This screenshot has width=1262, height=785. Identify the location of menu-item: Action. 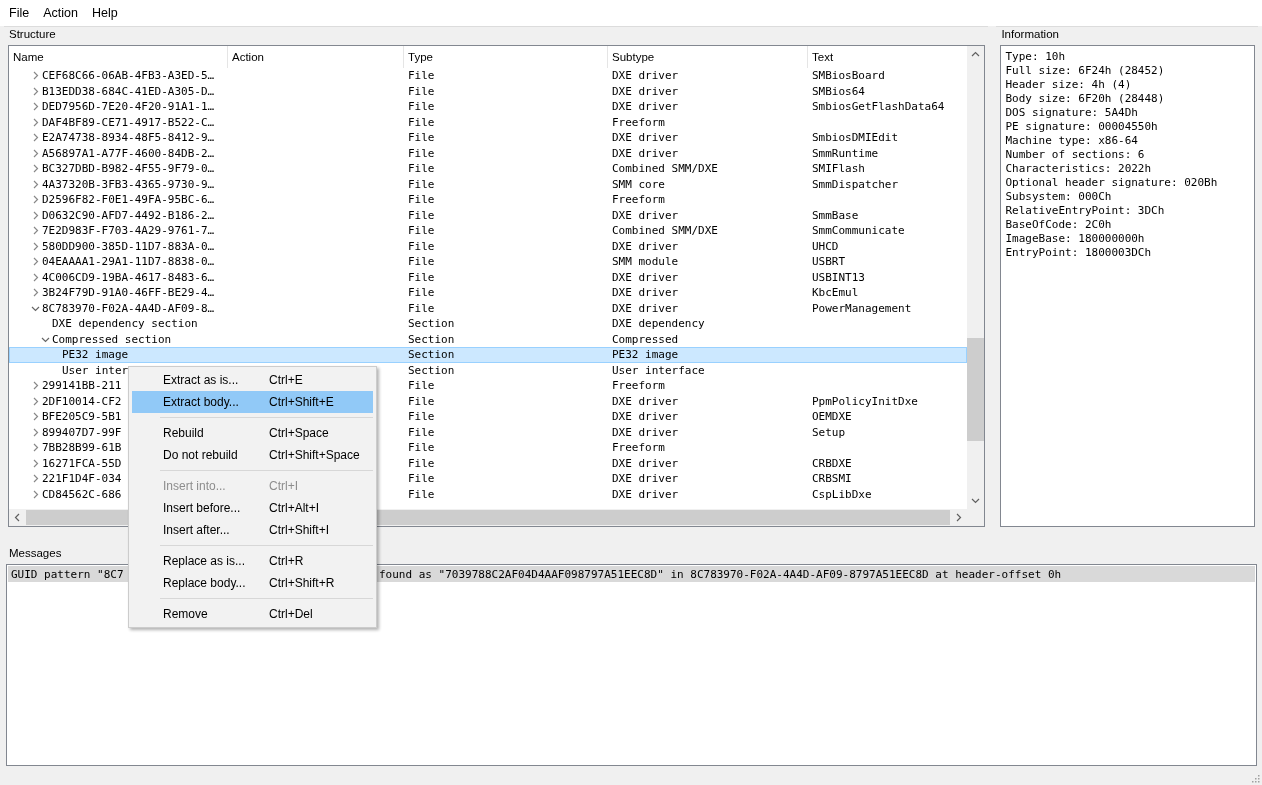
(60, 13).